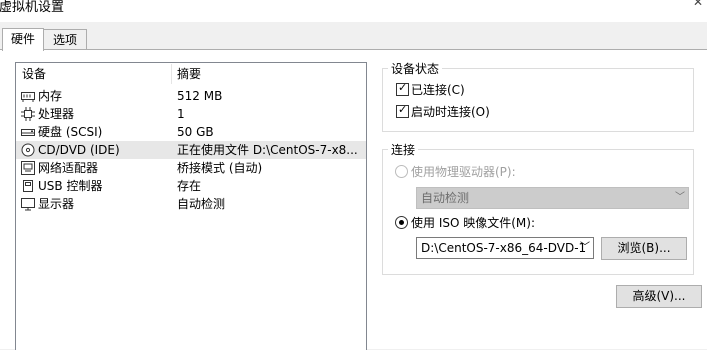 This screenshot has width=707, height=350. Describe the element at coordinates (403, 150) in the screenshot. I see `connection-legend: 连接` at that location.